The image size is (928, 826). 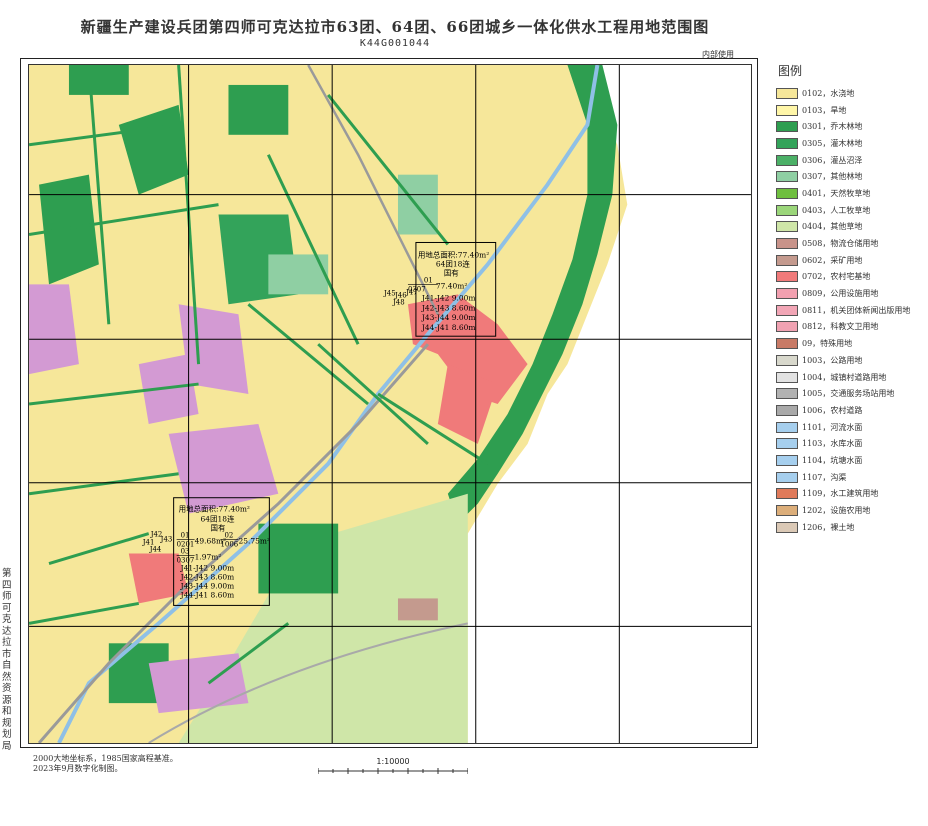 What do you see at coordinates (844, 377) in the screenshot?
I see `legend-label: 1004，城镇村道路用地` at bounding box center [844, 377].